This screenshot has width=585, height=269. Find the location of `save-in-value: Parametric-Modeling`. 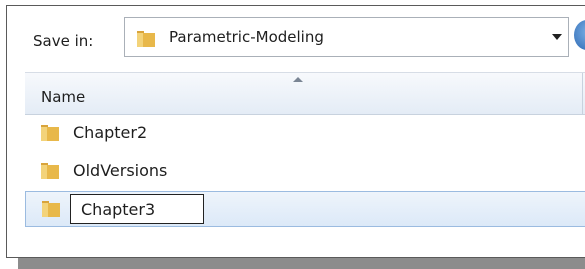

save-in-value: Parametric-Modeling is located at coordinates (246, 37).